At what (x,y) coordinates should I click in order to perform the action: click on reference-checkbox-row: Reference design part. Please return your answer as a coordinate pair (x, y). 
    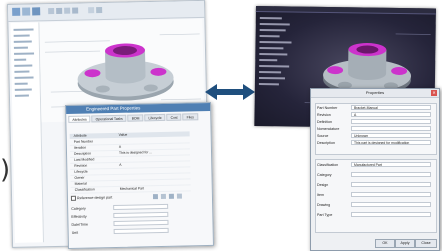
    Looking at the image, I should click on (91, 198).